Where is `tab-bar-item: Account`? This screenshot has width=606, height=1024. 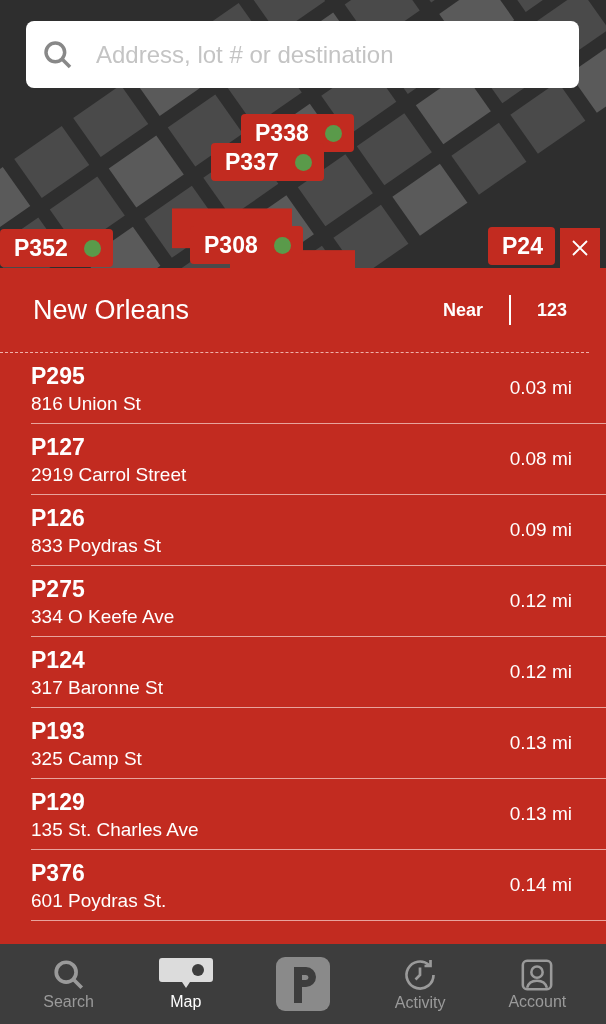 tab-bar-item: Account is located at coordinates (537, 984).